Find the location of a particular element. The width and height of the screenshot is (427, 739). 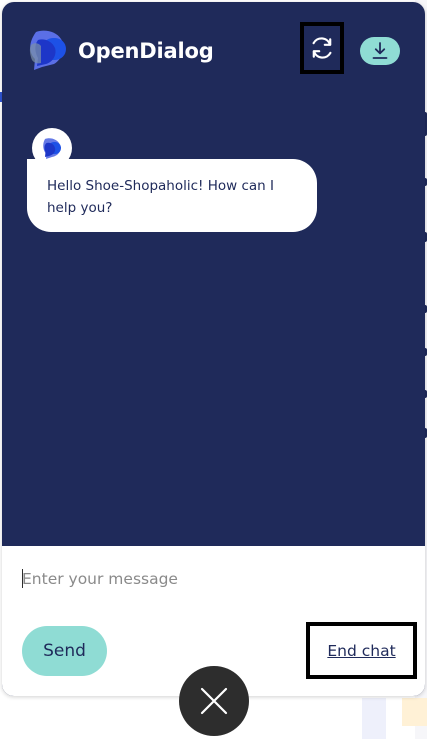

refresh-icon is located at coordinates (322, 48).